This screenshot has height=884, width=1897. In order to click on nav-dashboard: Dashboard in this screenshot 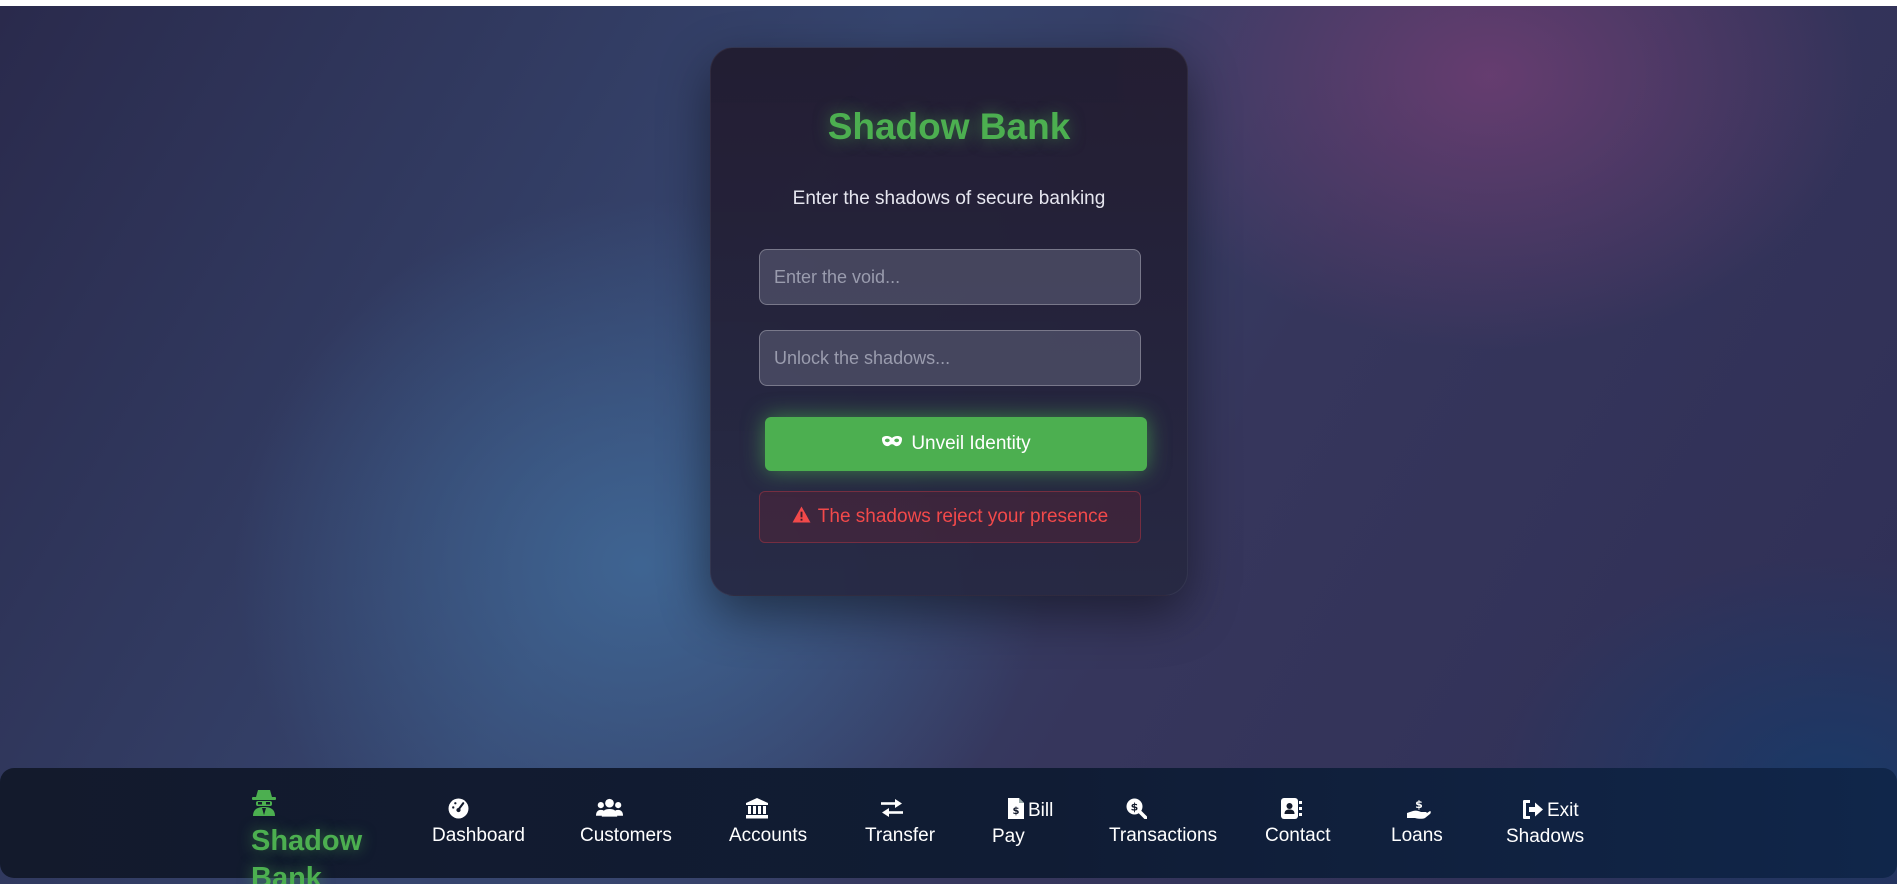, I will do `click(478, 823)`.